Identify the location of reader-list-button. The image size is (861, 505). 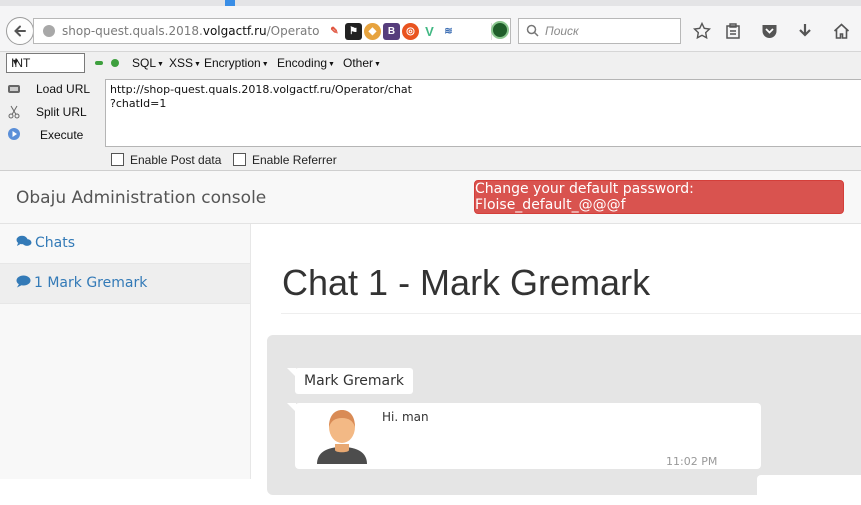
(733, 31).